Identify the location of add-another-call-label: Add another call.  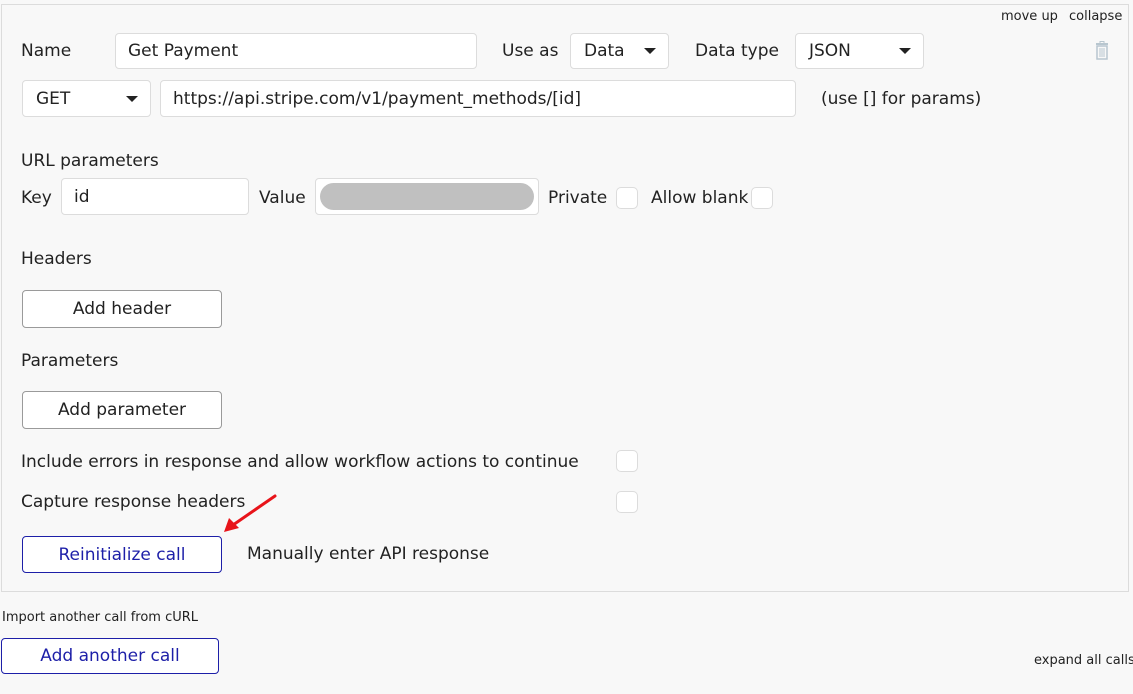
(110, 656).